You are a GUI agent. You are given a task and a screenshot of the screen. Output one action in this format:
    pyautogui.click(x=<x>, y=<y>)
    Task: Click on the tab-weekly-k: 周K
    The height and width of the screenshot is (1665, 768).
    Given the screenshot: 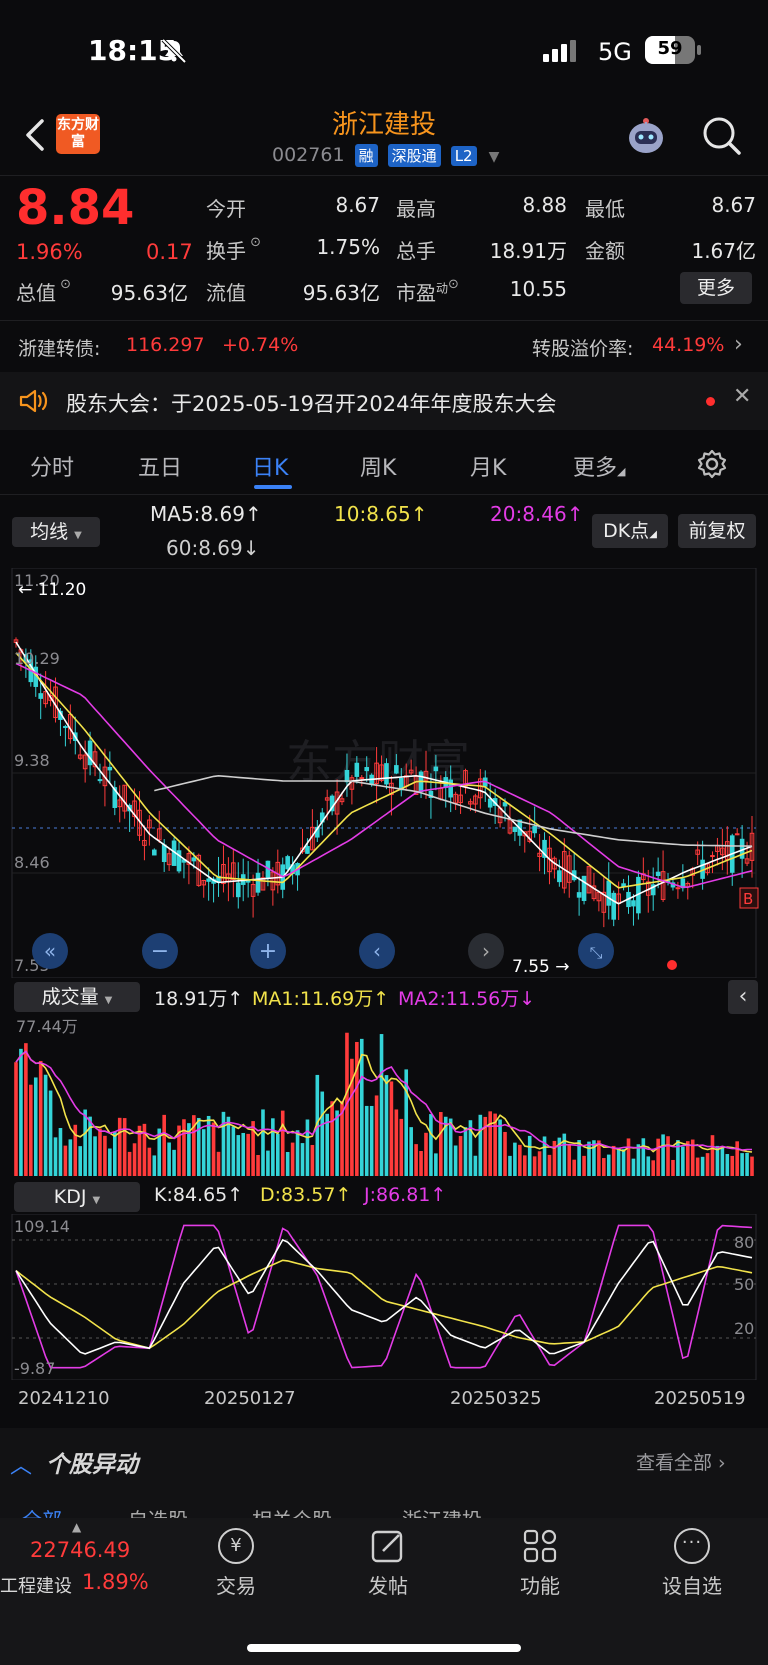 What is the action you would take?
    pyautogui.click(x=378, y=466)
    